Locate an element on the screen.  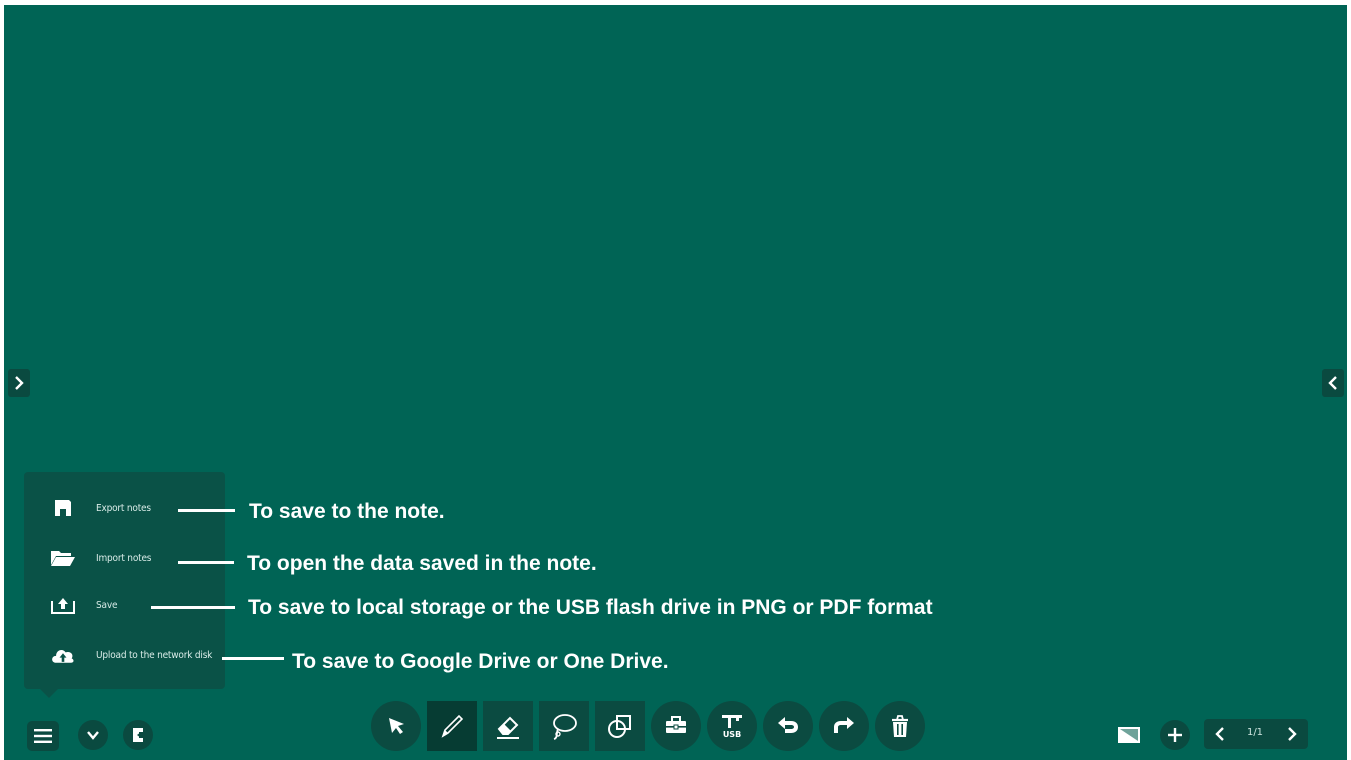
menu-item-upload-network-disk: Upload to the network disk is located at coordinates (124, 655).